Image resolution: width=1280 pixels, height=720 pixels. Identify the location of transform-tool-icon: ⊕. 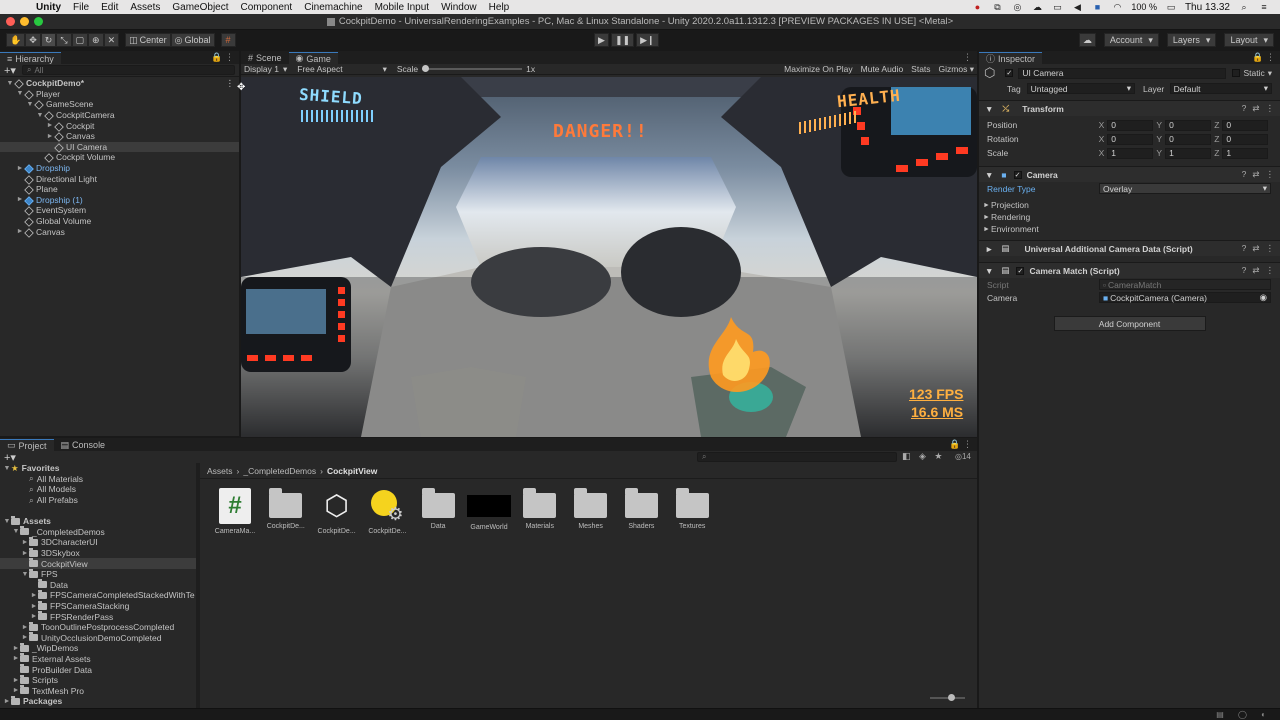
(96, 40).